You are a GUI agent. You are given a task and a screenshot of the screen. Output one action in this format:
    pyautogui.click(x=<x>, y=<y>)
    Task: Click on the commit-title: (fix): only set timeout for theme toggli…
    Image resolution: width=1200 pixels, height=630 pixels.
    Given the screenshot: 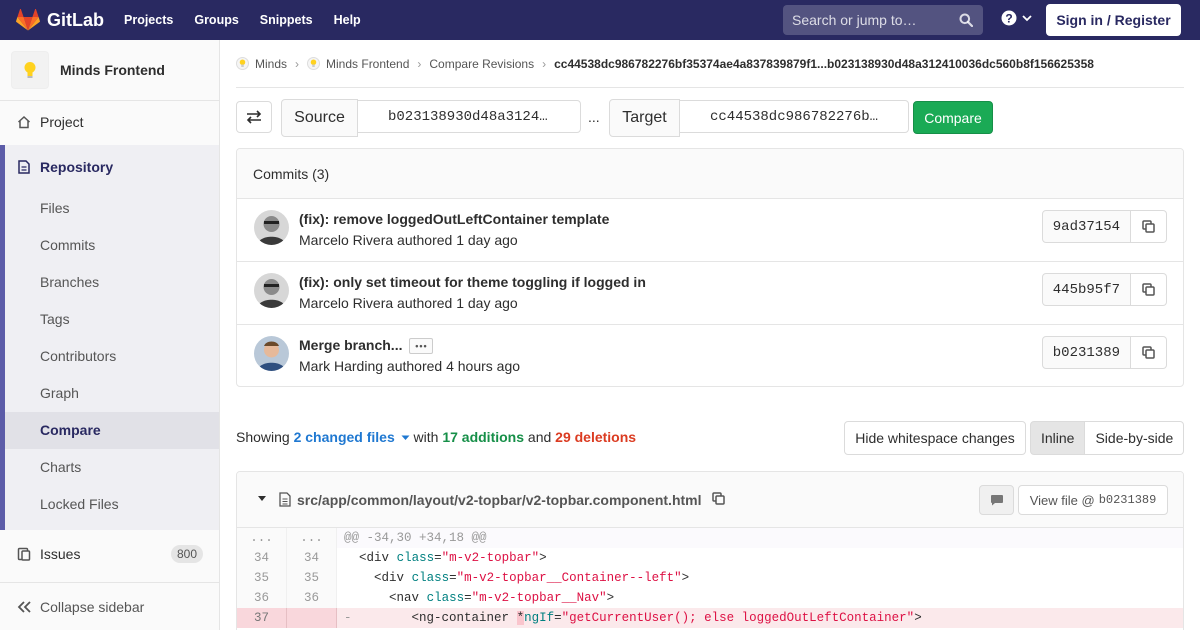 What is the action you would take?
    pyautogui.click(x=472, y=282)
    